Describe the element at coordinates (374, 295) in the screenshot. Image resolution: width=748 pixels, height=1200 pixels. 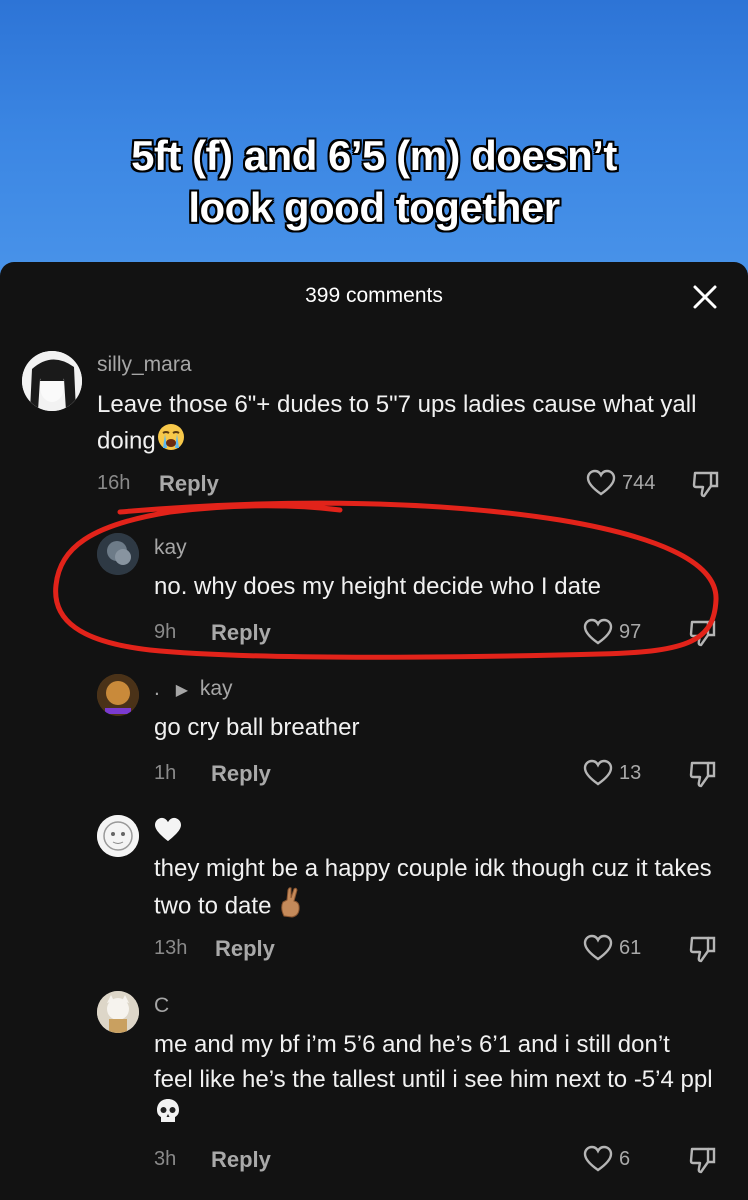
I see `comment-count: 399 comments` at that location.